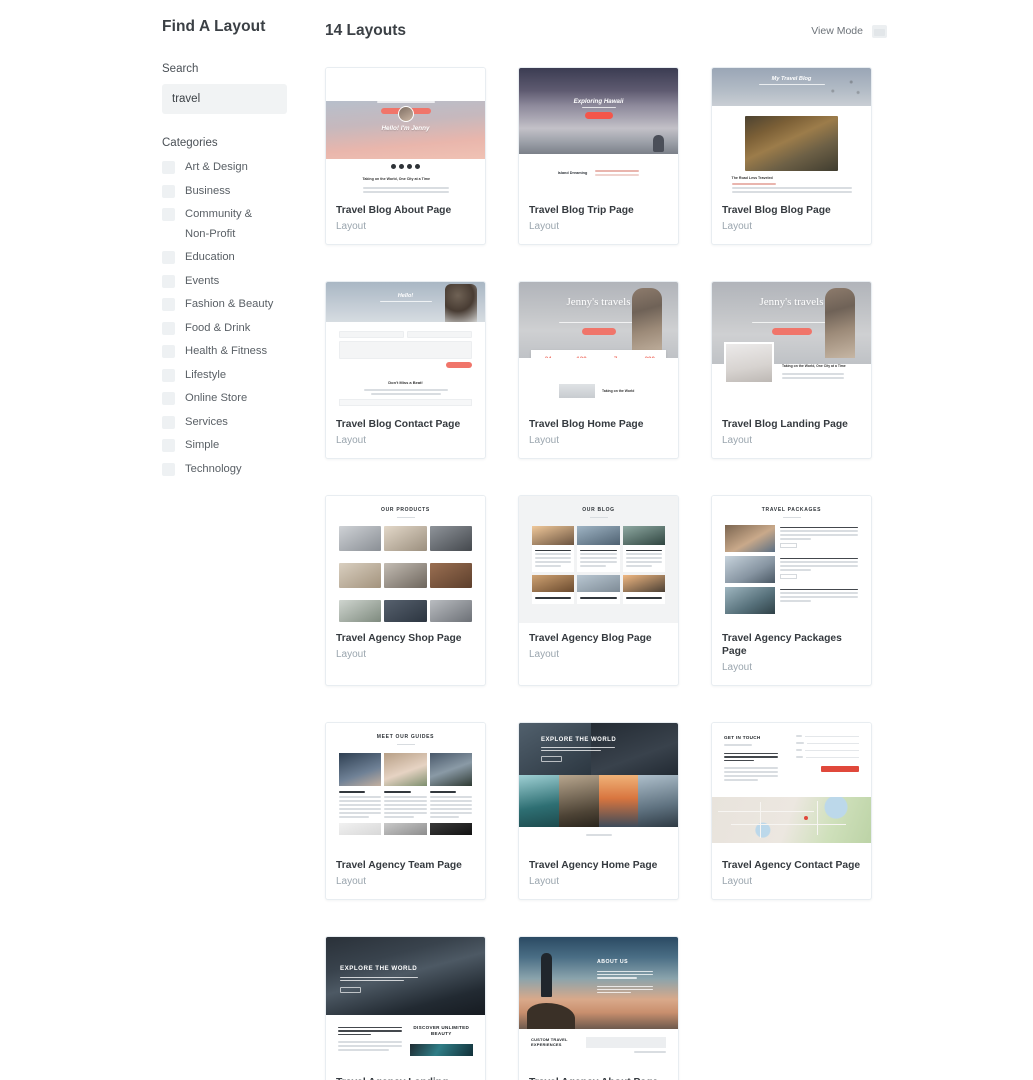 The image size is (1033, 1080). Describe the element at coordinates (598, 1002) in the screenshot. I see `layout-preview-thumbnail: ABOUT US CUSTOM TRAVEL EXPERIENCES` at that location.